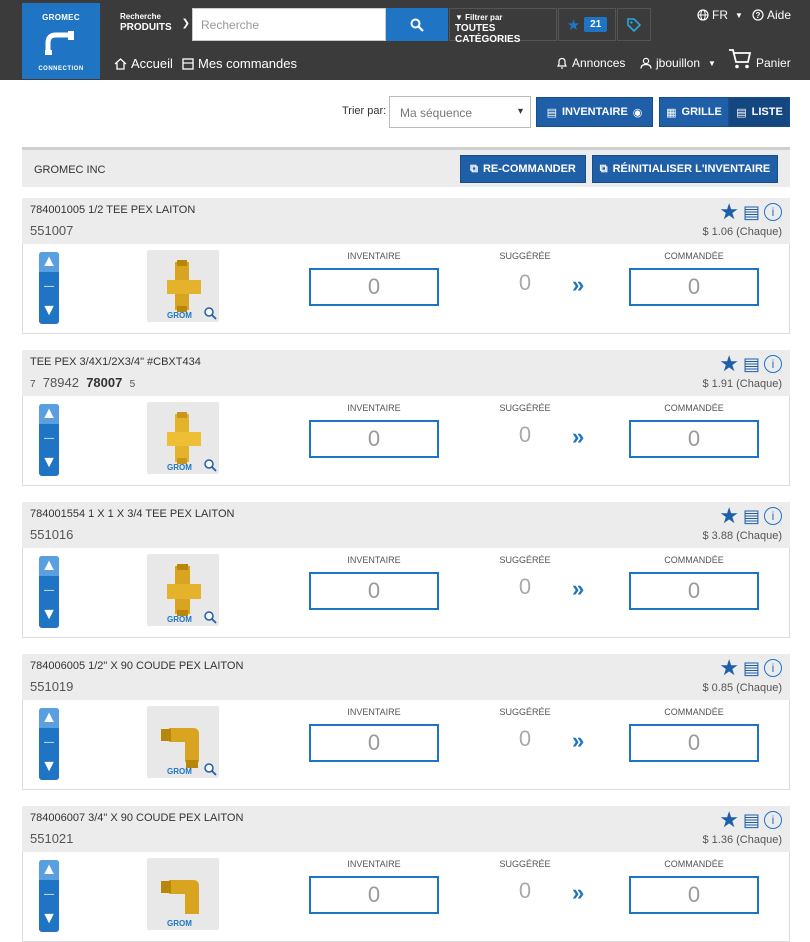 Image resolution: width=810 pixels, height=942 pixels. What do you see at coordinates (685, 169) in the screenshot?
I see `reset-inventory-button: ⧉ RÉINITIALISER L'INVENTAIRE` at bounding box center [685, 169].